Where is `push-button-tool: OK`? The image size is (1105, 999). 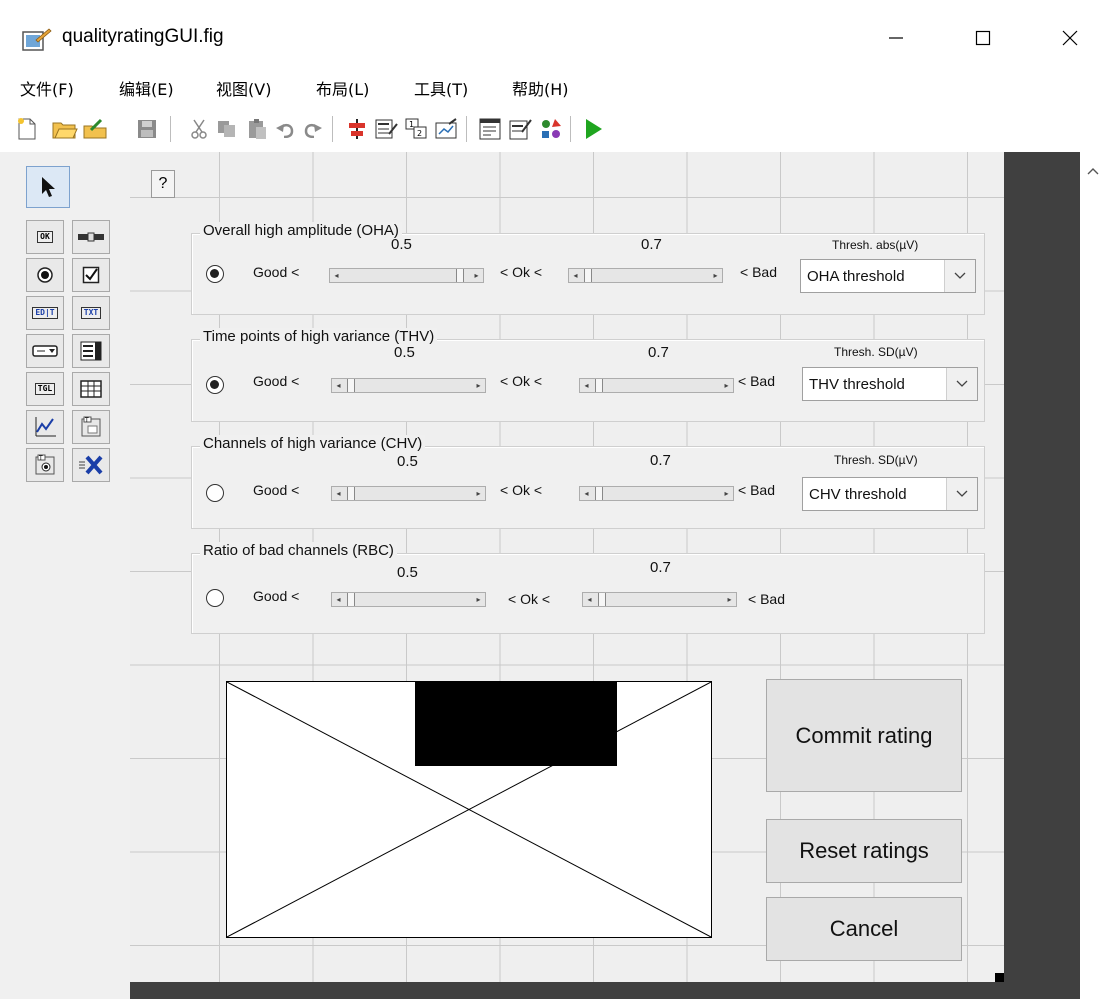
push-button-tool: OK is located at coordinates (45, 237).